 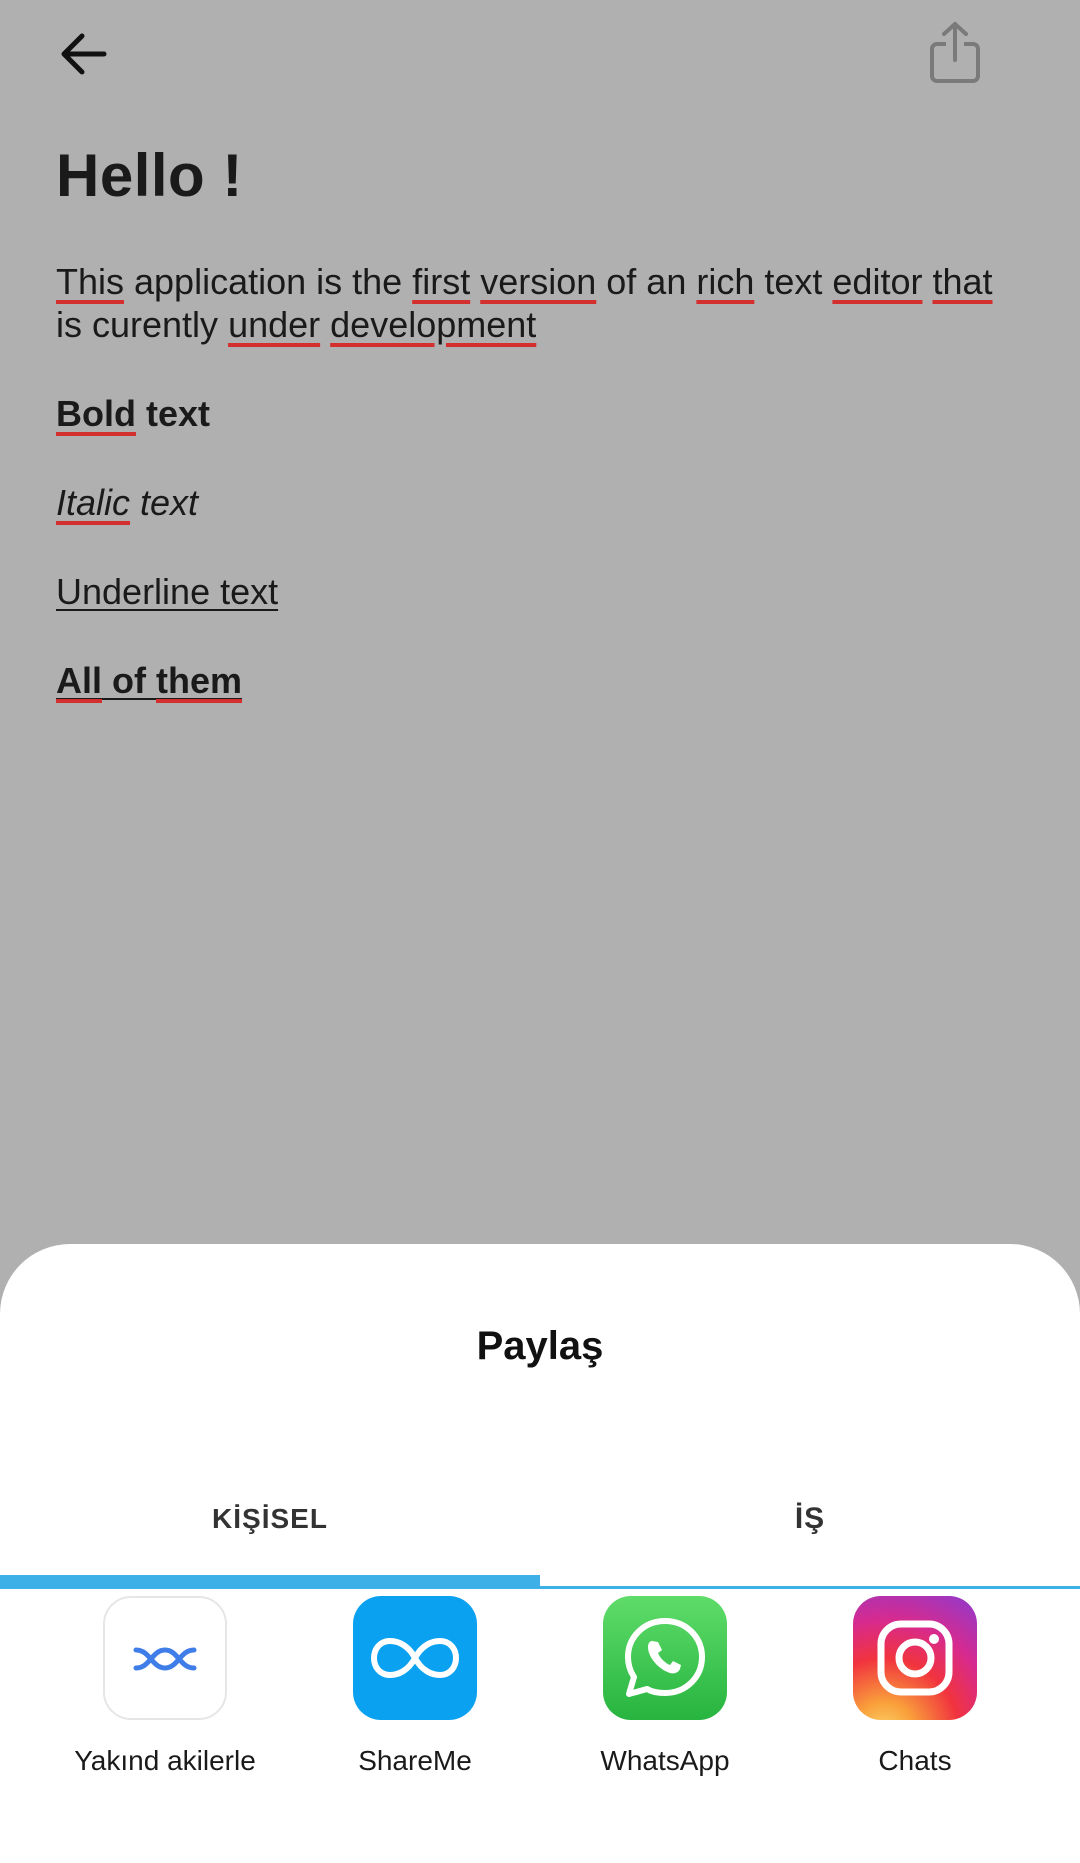 What do you see at coordinates (79, 680) in the screenshot?
I see `misspelled-word: All` at bounding box center [79, 680].